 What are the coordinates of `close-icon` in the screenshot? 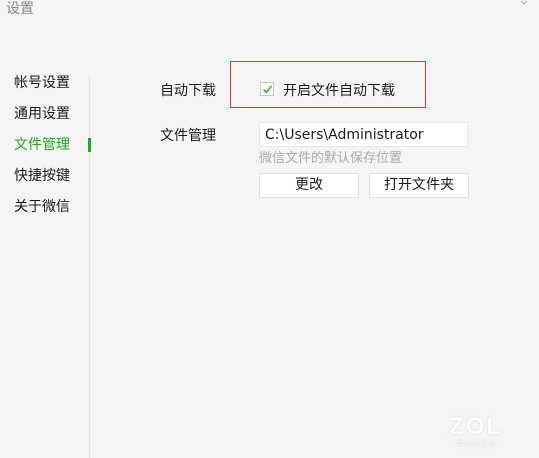 It's located at (524, 3).